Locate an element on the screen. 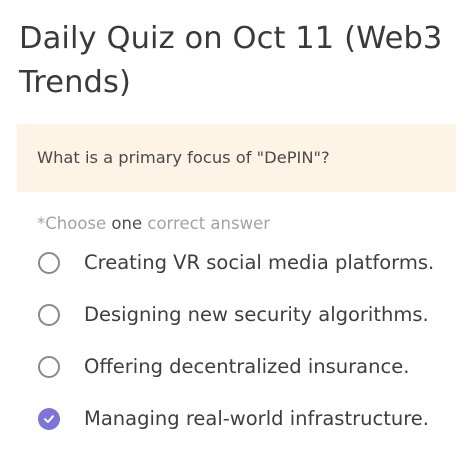 This screenshot has width=470, height=452. instruction-suffix: correct answer is located at coordinates (206, 223).